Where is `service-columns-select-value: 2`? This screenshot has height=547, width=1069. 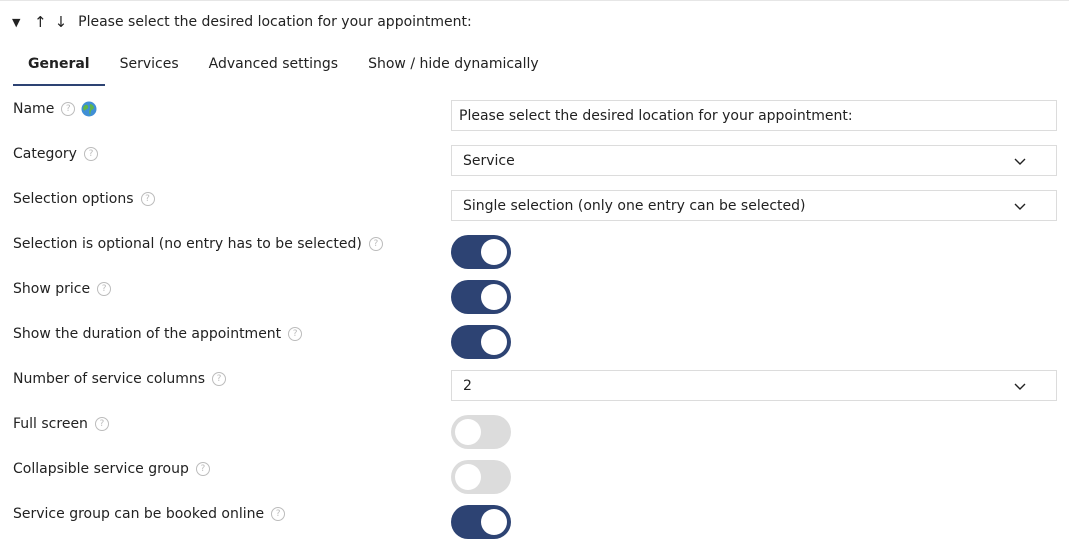 service-columns-select-value: 2 is located at coordinates (467, 385).